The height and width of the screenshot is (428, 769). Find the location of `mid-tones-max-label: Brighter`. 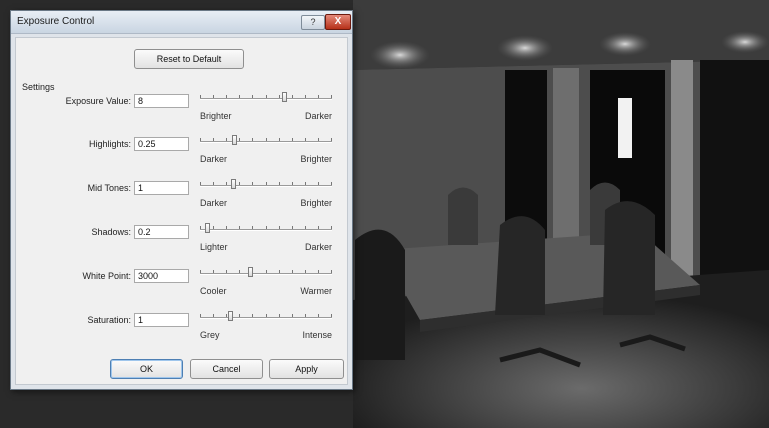

mid-tones-max-label: Brighter is located at coordinates (316, 203).